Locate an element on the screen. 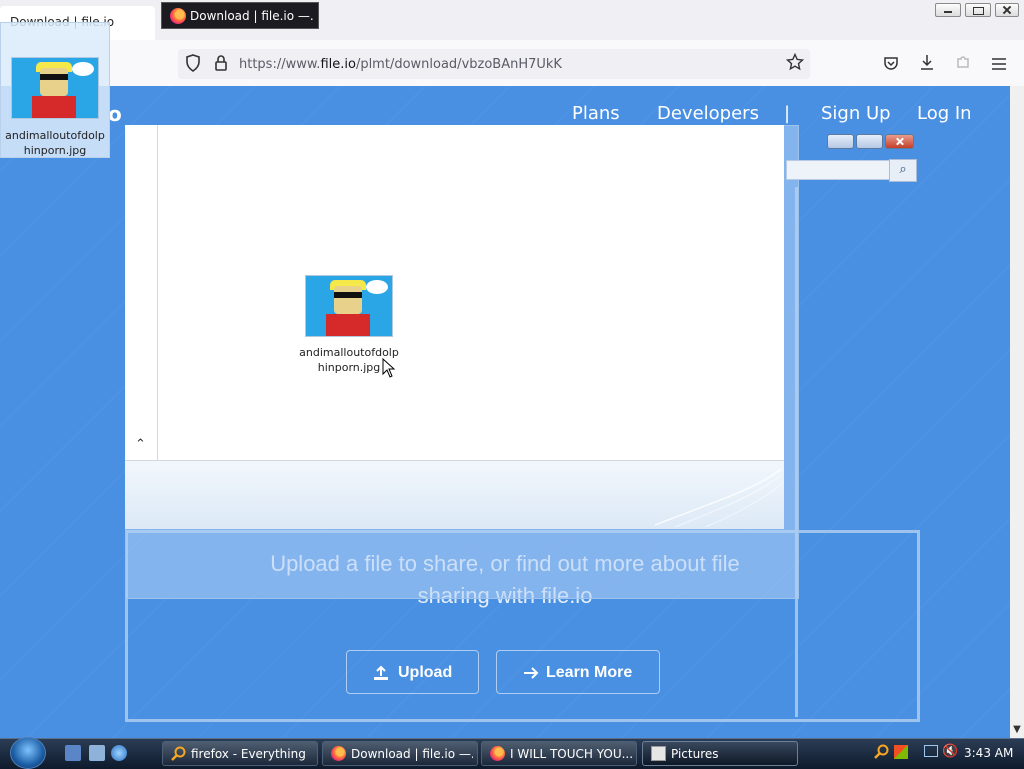 The image size is (1024, 769). taskbar-item-everything: firefox - Everything is located at coordinates (240, 753).